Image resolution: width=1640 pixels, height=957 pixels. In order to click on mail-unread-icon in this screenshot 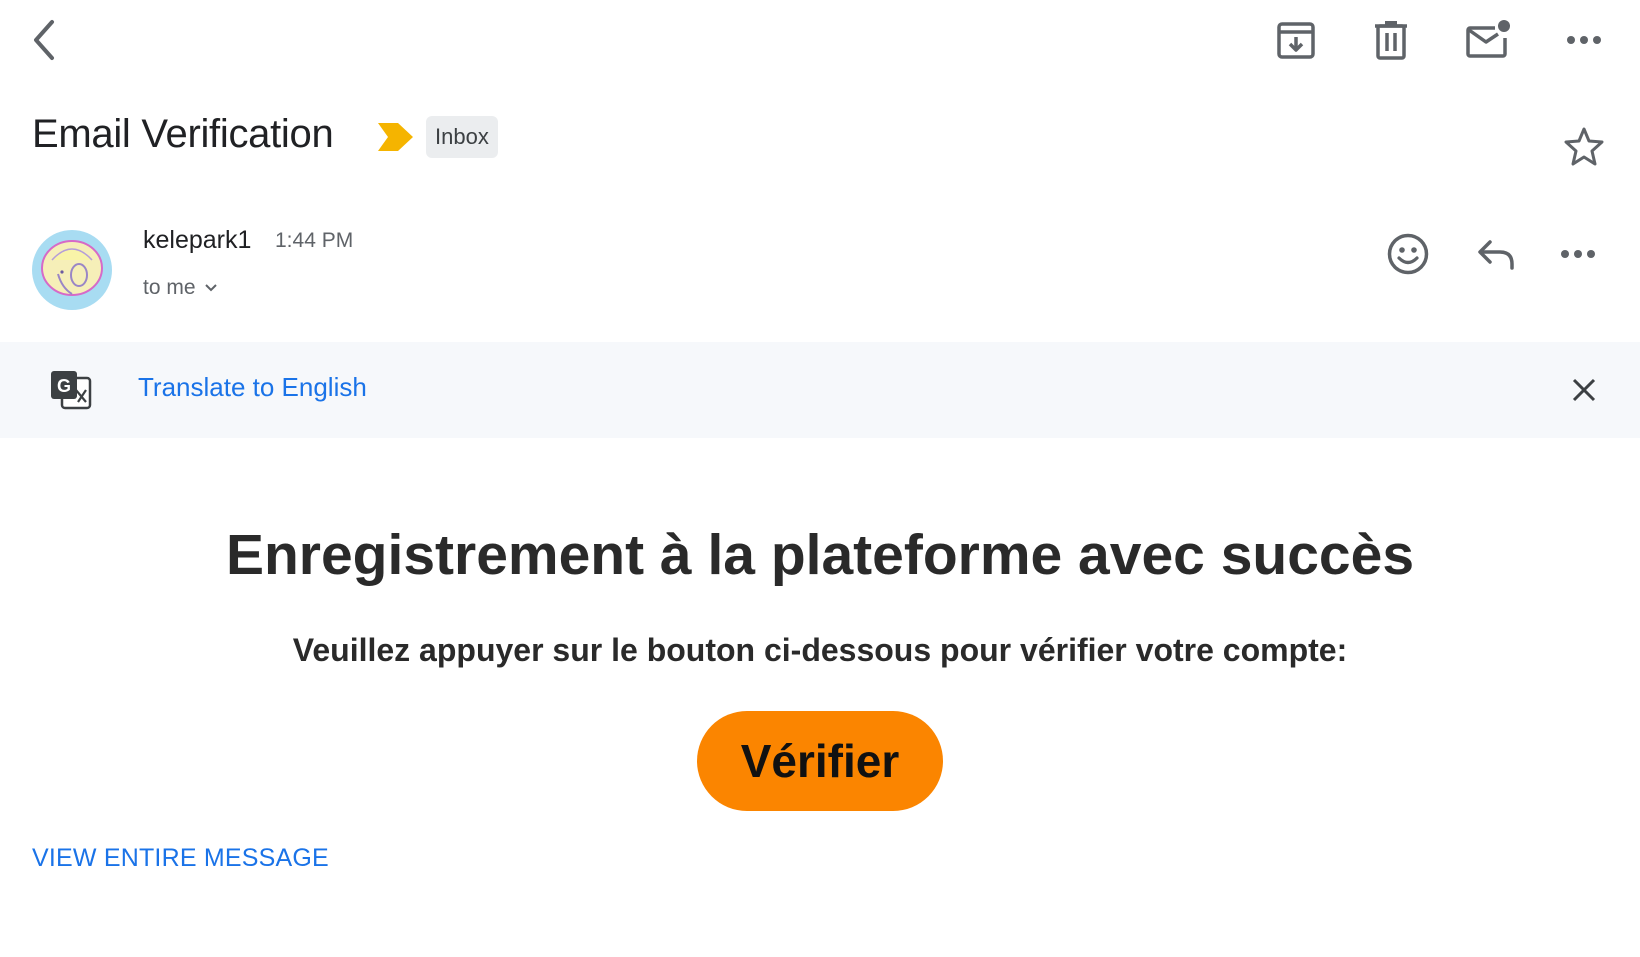, I will do `click(1488, 39)`.